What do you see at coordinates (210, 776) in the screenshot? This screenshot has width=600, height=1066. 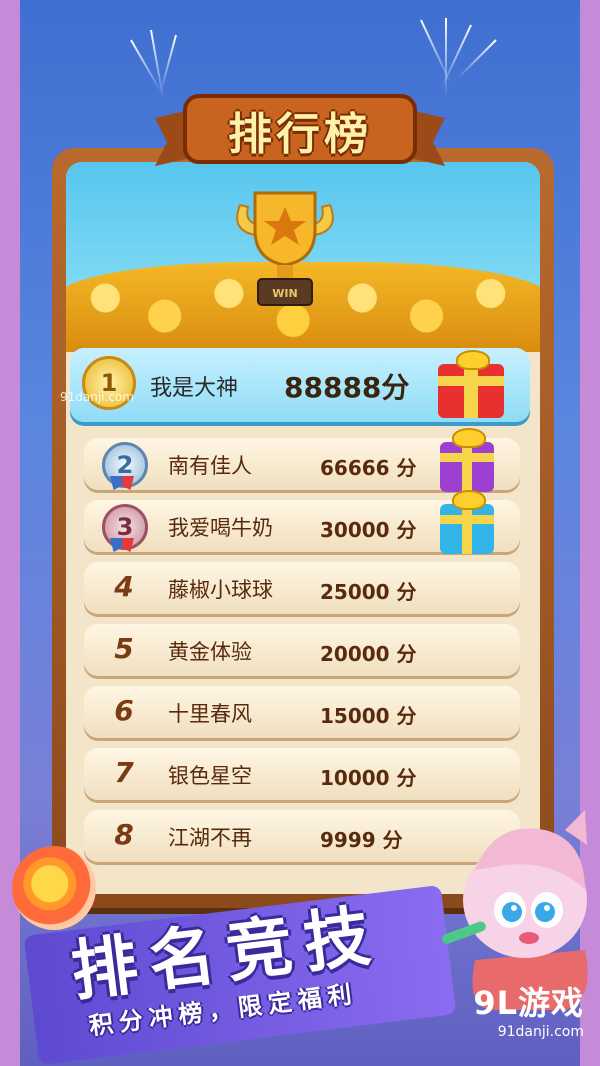 I see `player-name: 银色星空` at bounding box center [210, 776].